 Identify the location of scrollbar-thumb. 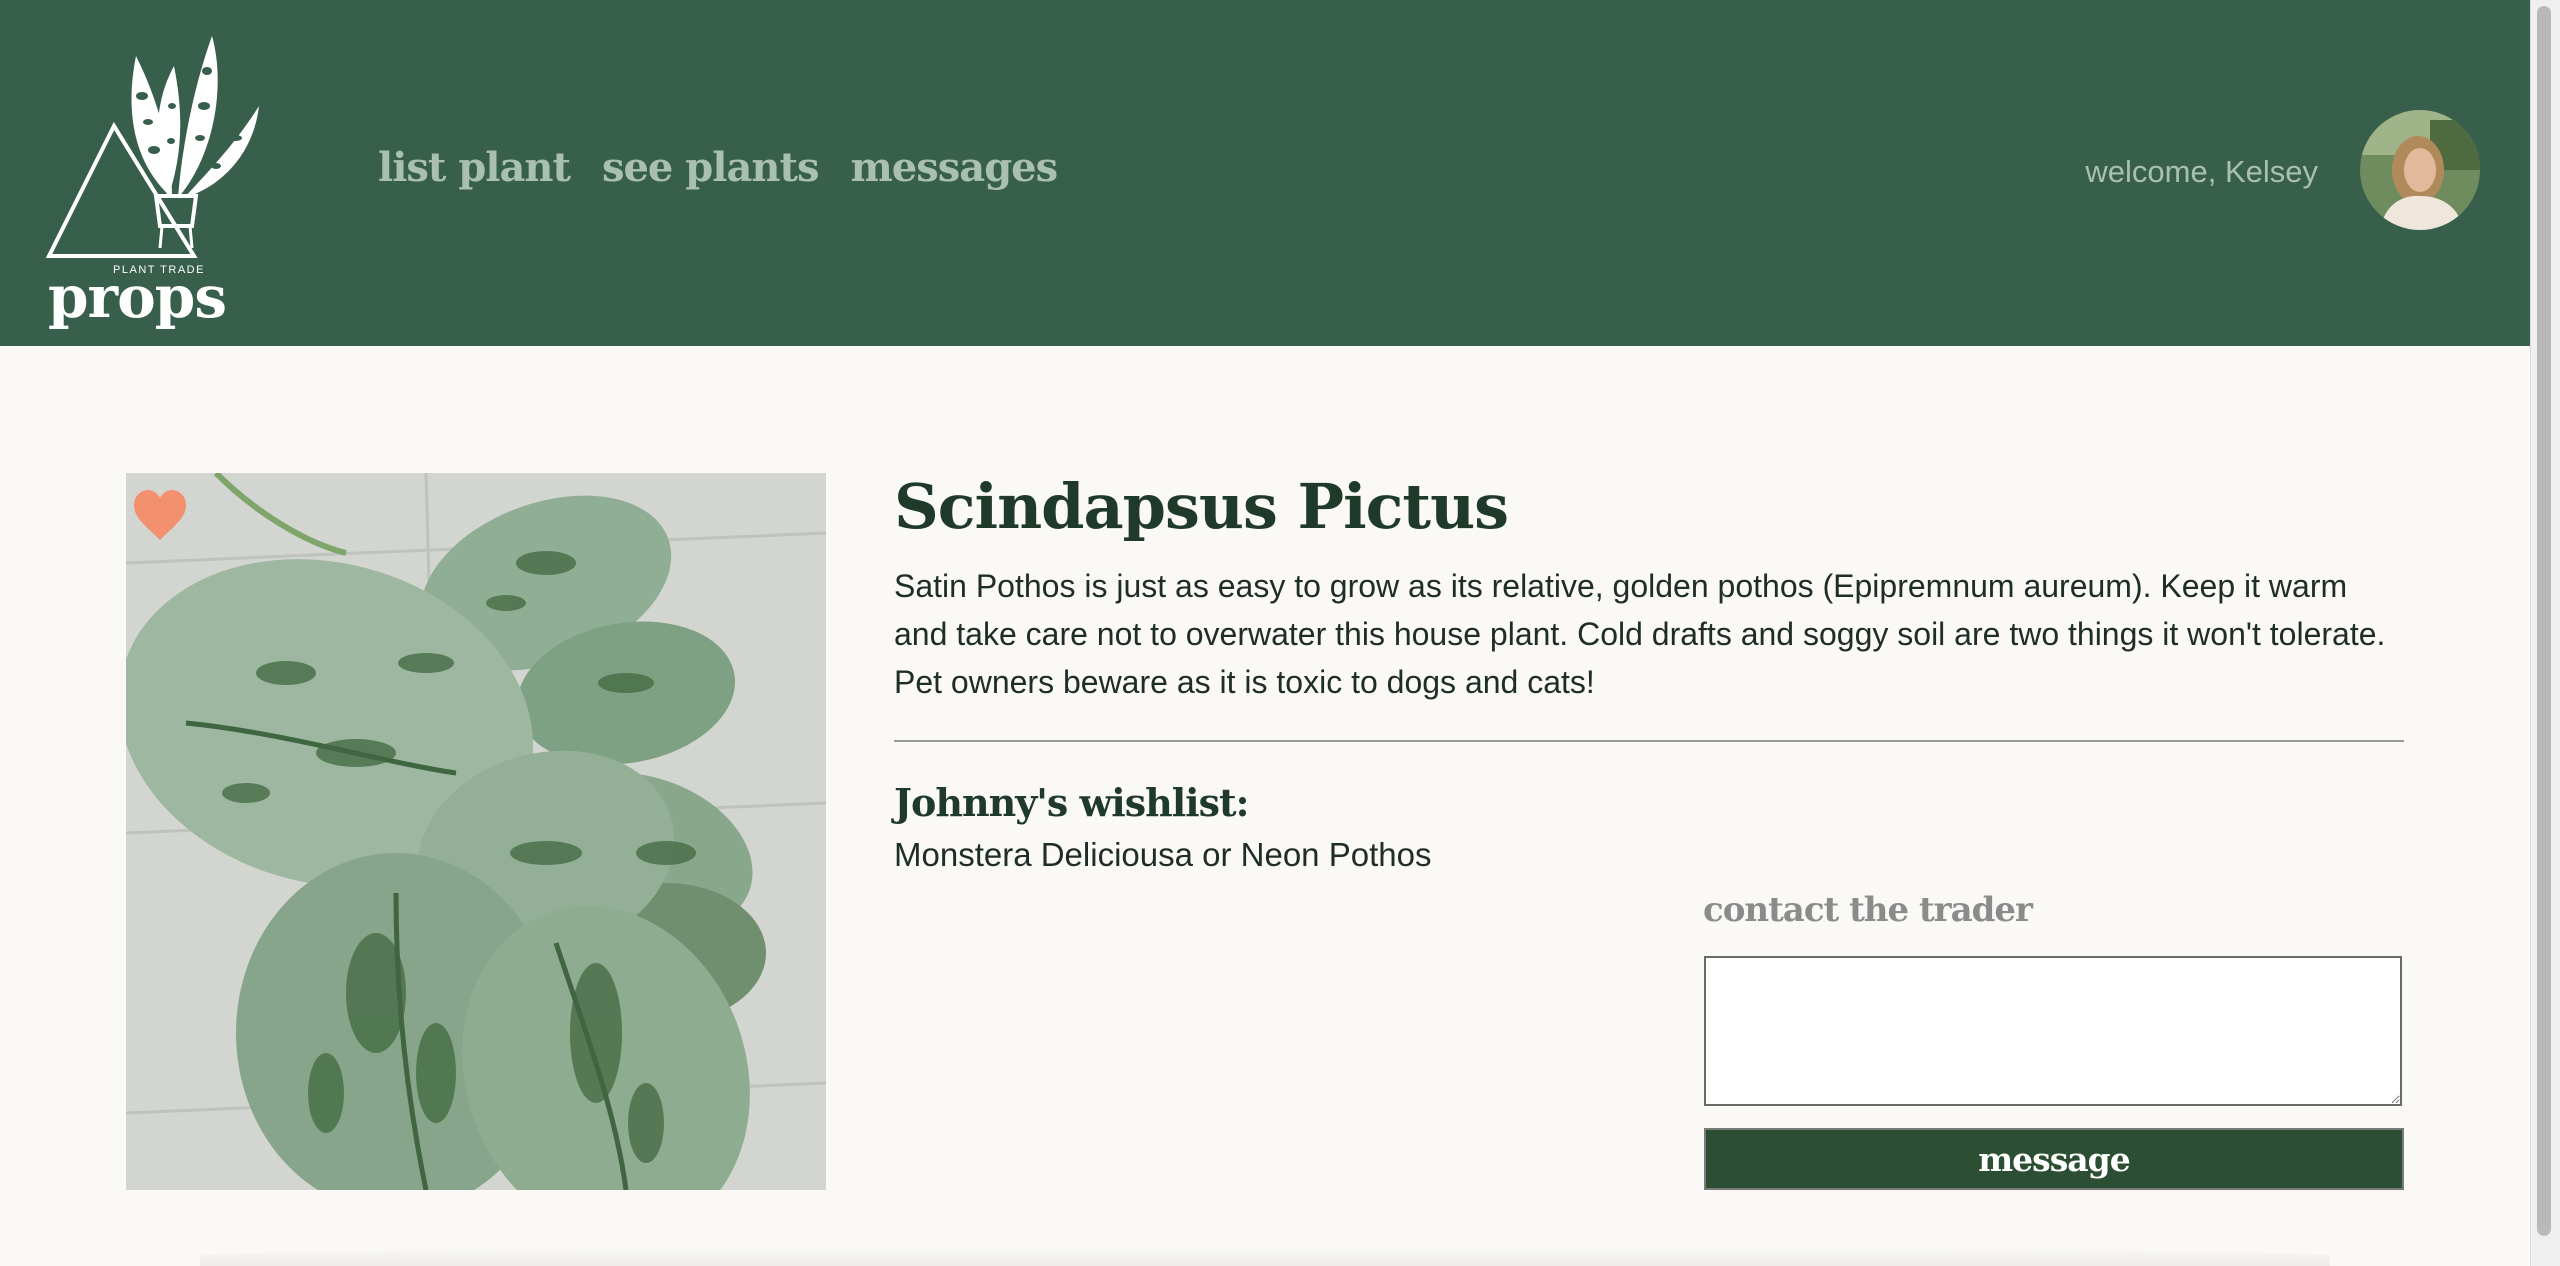
(2544, 621).